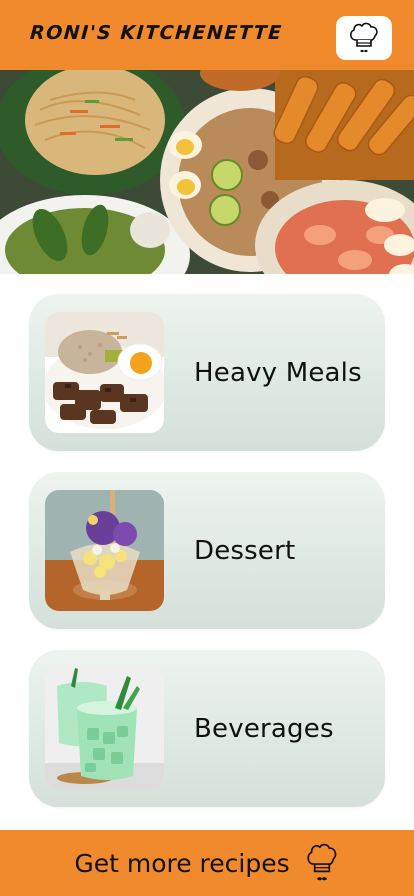  Describe the element at coordinates (245, 550) in the screenshot. I see `category-label: Dessert` at that location.